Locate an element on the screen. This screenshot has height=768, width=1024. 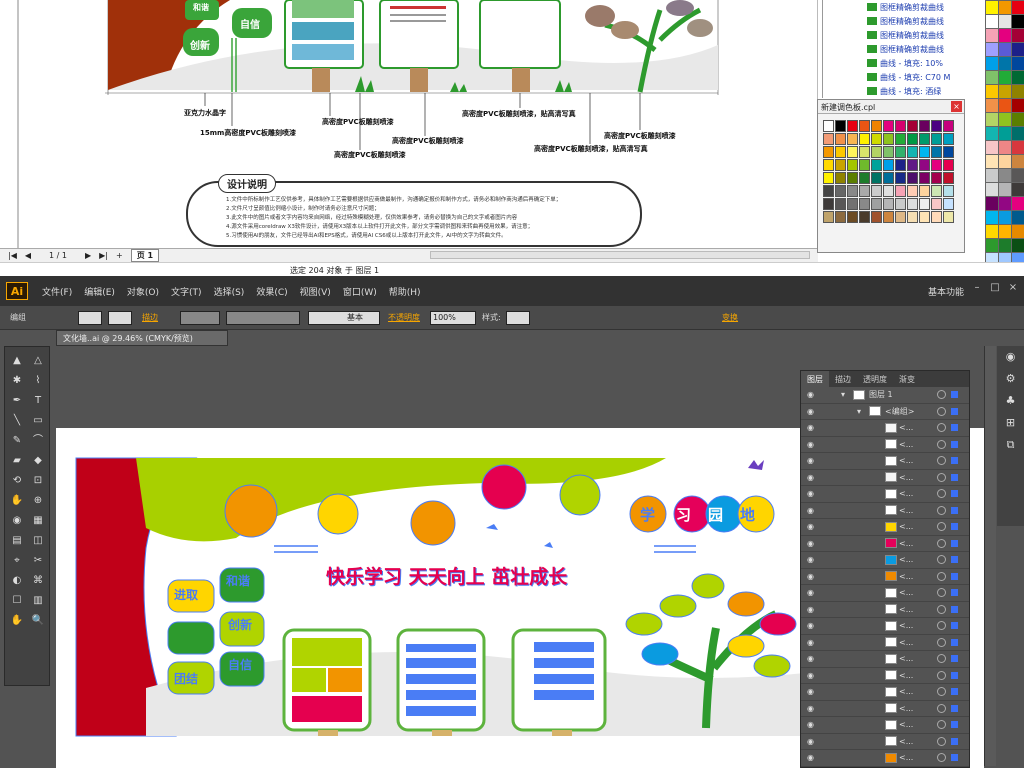
next-page-button: ▶ is located at coordinates (88, 255).